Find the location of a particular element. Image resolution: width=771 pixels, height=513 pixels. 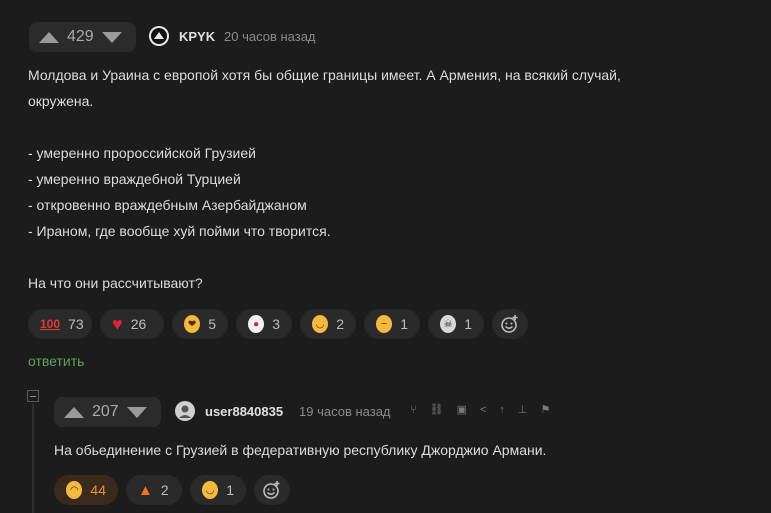

fire-icon: ▲ is located at coordinates (145, 490).